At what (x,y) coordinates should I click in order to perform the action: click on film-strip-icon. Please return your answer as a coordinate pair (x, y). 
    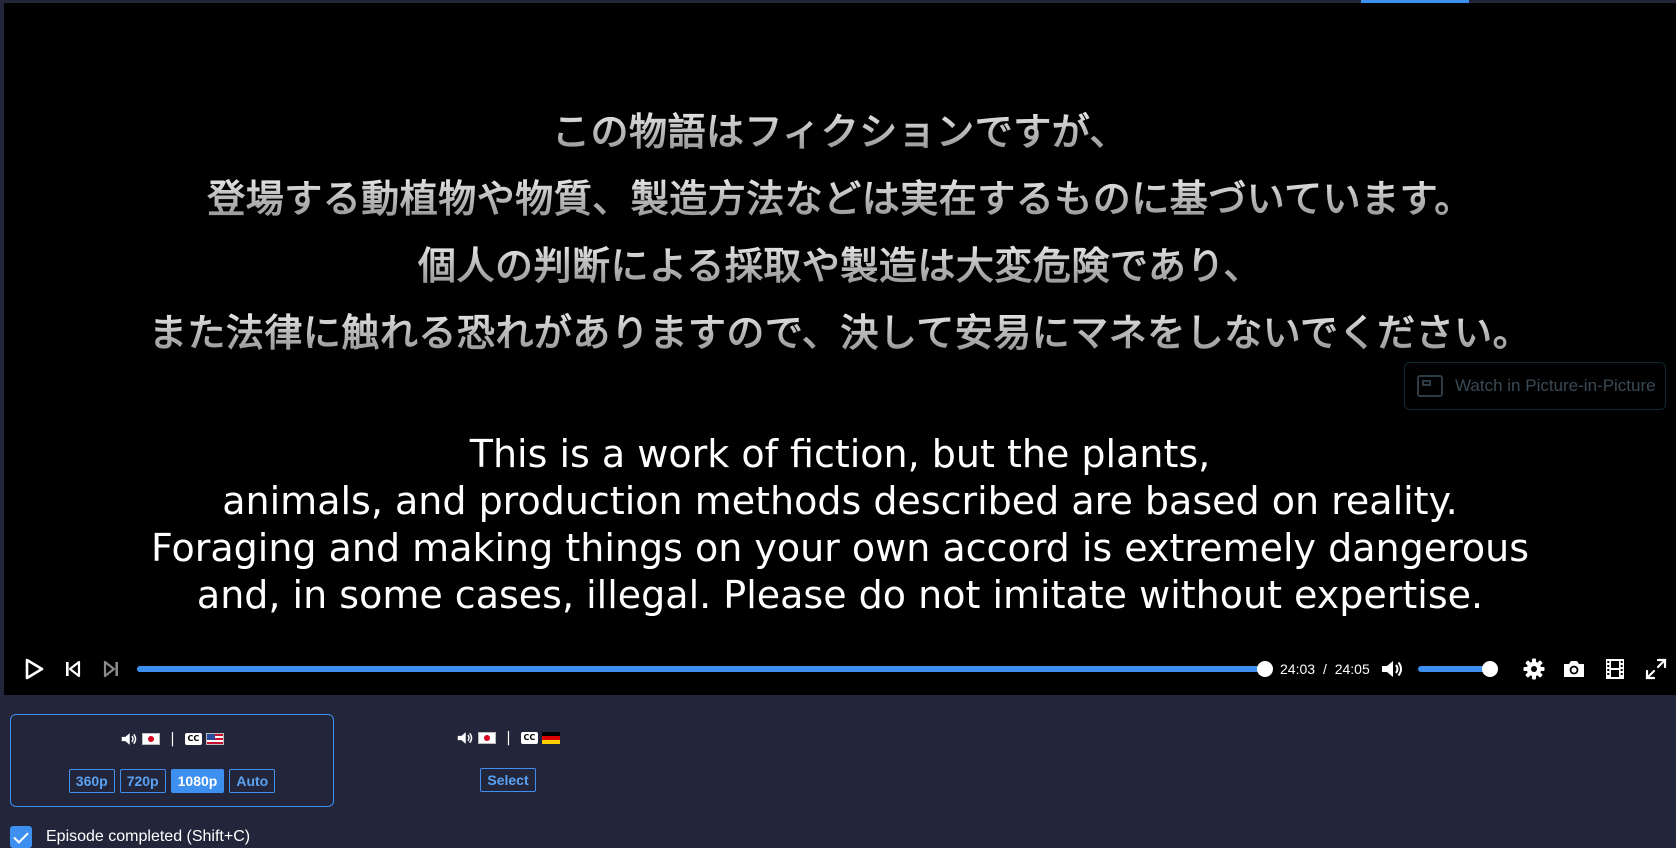
    Looking at the image, I should click on (1615, 669).